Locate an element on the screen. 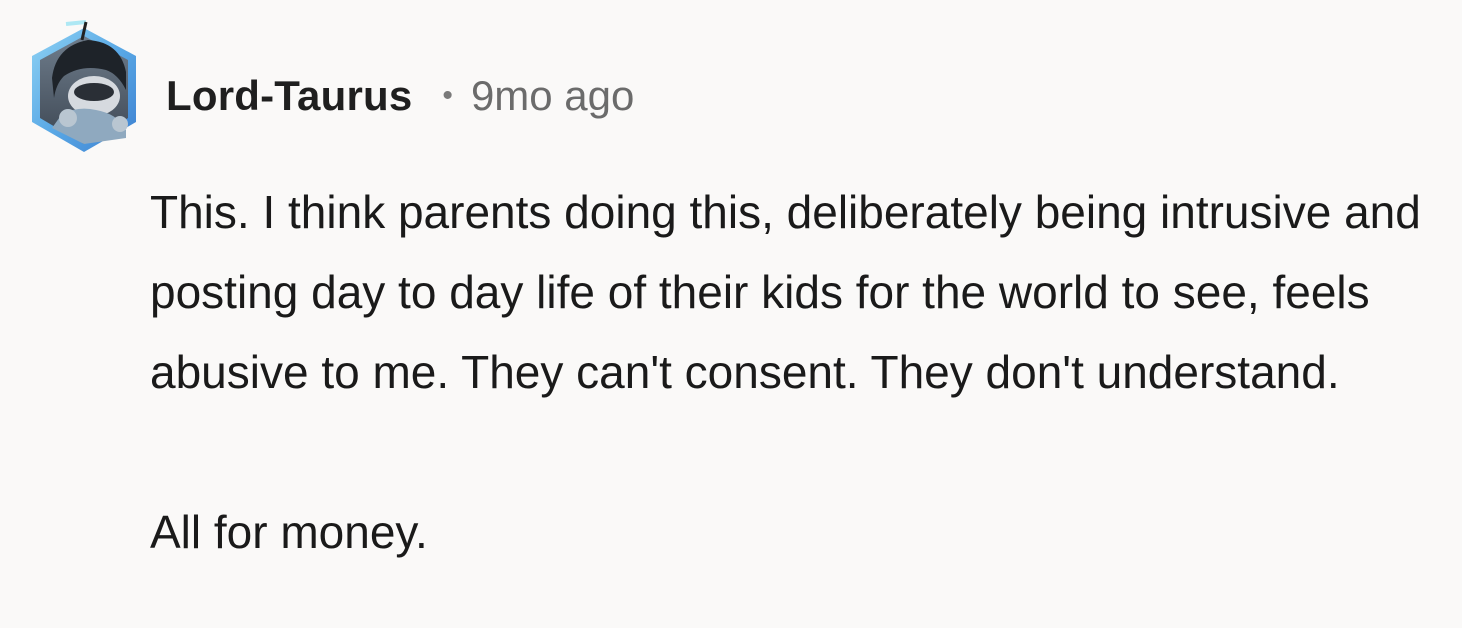 Image resolution: width=1462 pixels, height=628 pixels. timestamp: 9mo ago is located at coordinates (552, 96).